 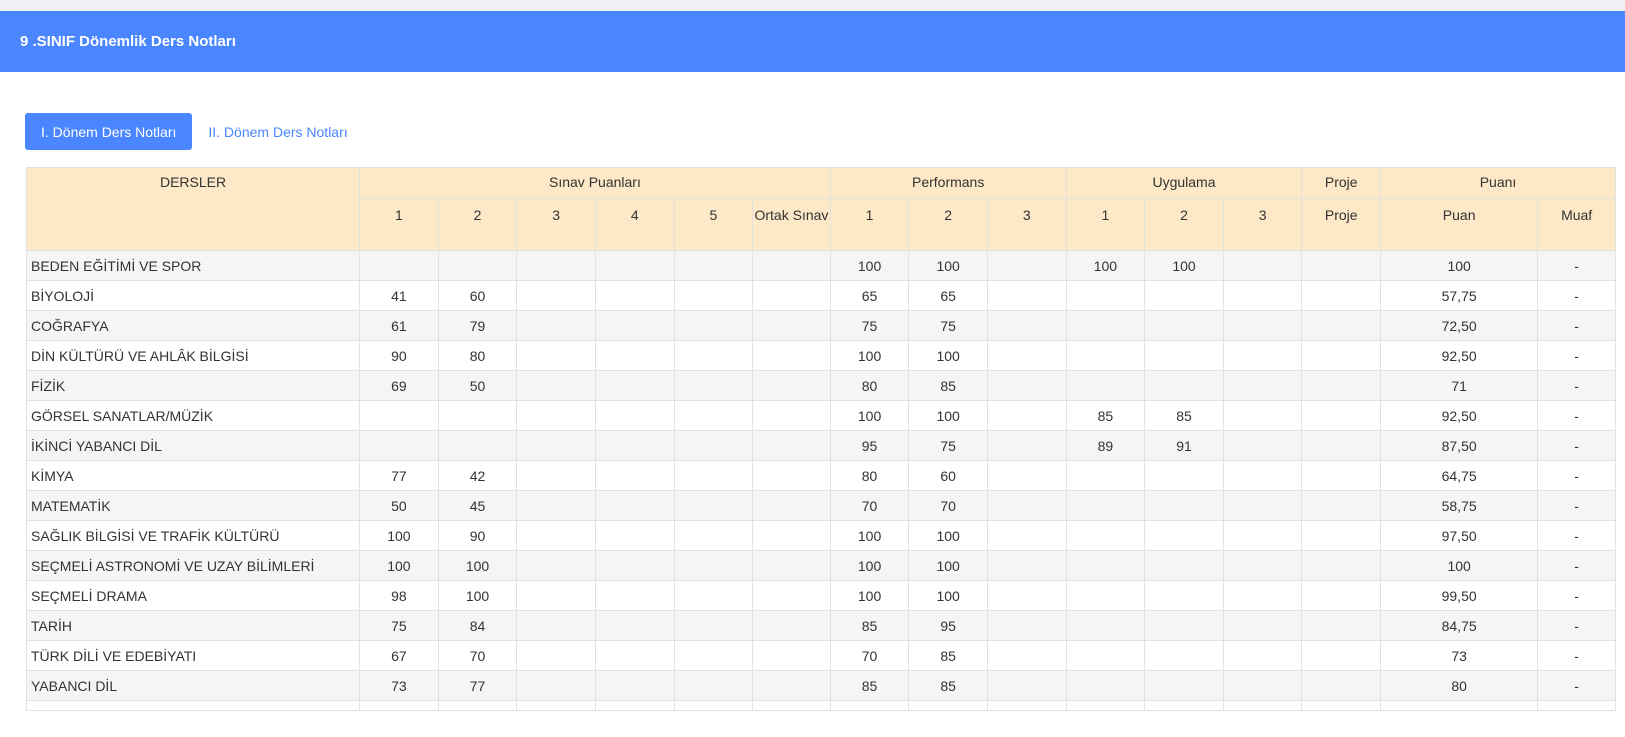 What do you see at coordinates (477, 385) in the screenshot?
I see `cell-exam-2: 50` at bounding box center [477, 385].